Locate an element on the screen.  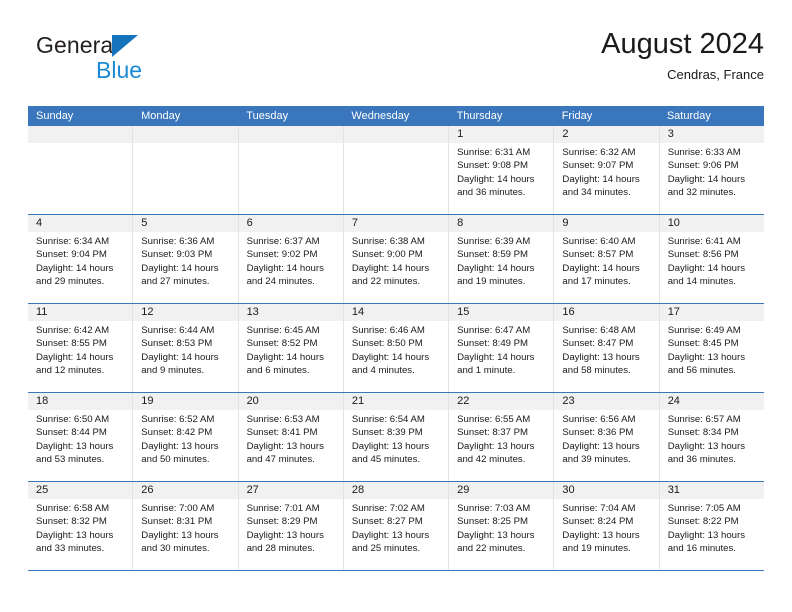
brand-logo: General Blue is located at coordinates (136, 63).